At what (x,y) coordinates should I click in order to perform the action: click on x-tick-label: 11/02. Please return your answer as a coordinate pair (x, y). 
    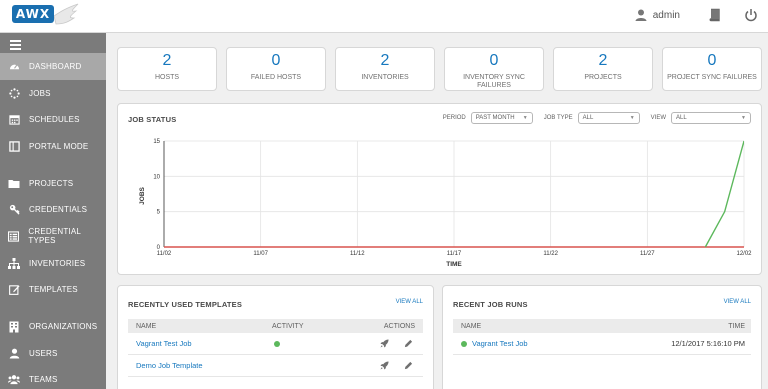
    Looking at the image, I should click on (164, 254).